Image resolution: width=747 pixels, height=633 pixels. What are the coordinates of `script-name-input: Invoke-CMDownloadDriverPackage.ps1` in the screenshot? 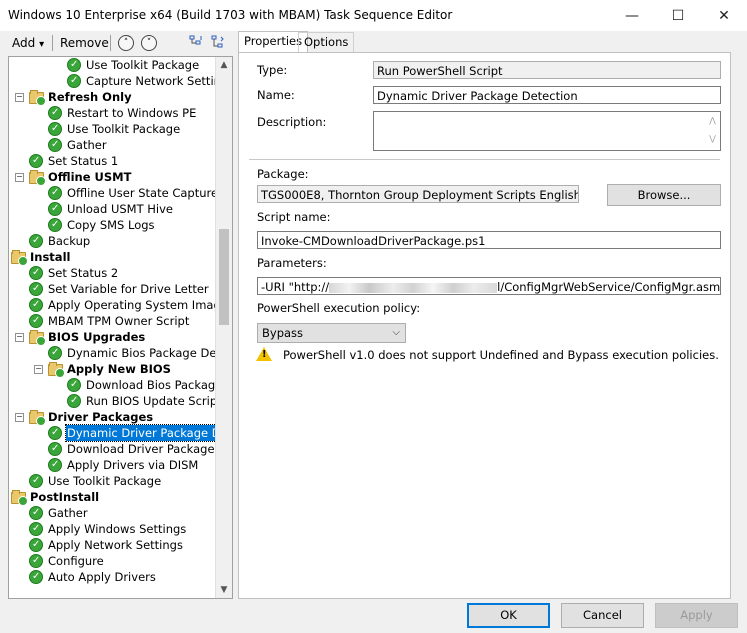 It's located at (489, 240).